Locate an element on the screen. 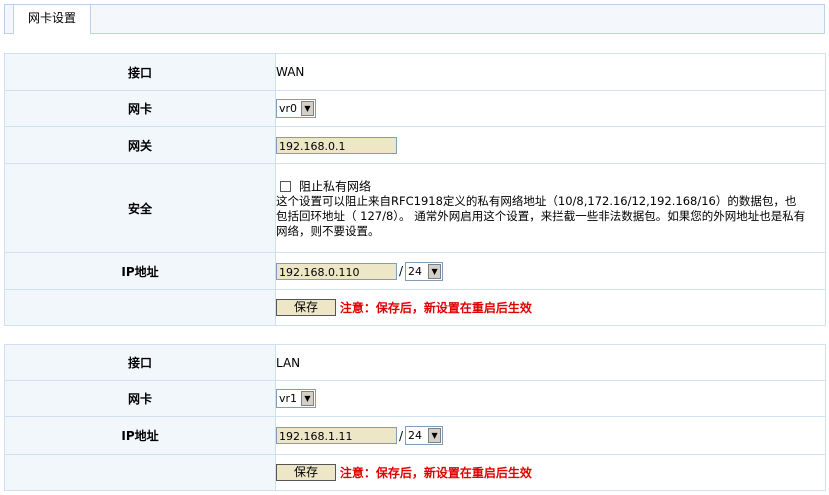 The width and height of the screenshot is (829, 495). wan-interface-value: WAN is located at coordinates (550, 72).